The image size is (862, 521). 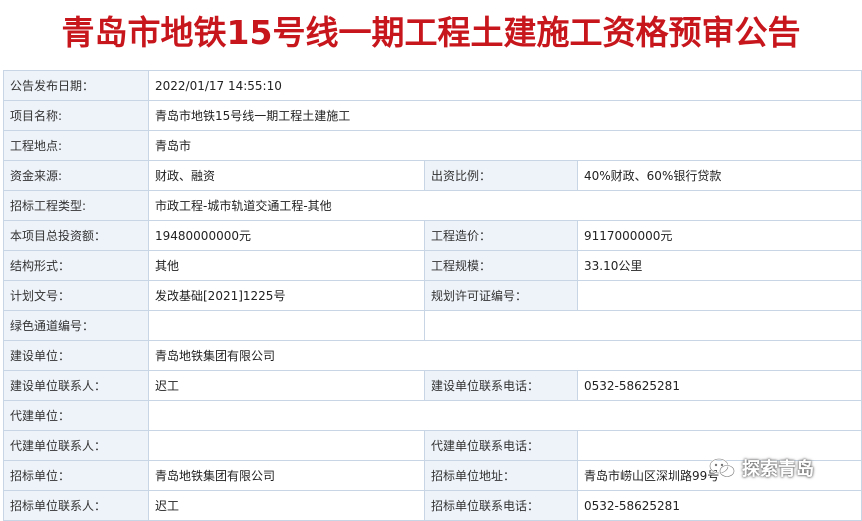 I want to click on table-row: 公告发布日期： 2022/01/17 14:55:10, so click(x=432, y=85).